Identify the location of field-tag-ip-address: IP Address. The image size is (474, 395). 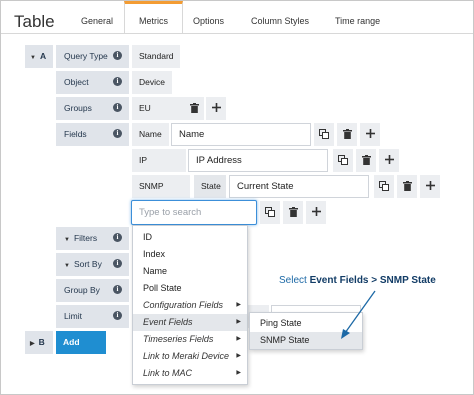
(159, 168).